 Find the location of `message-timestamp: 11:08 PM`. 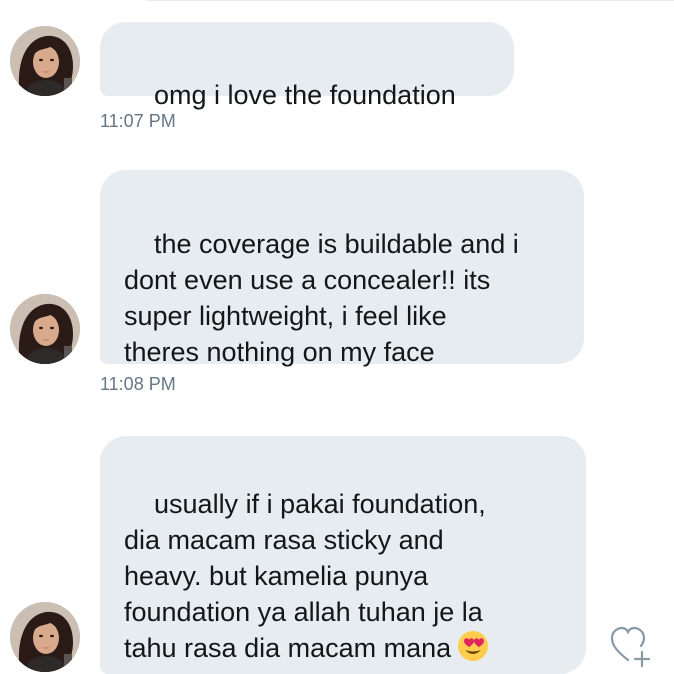

message-timestamp: 11:08 PM is located at coordinates (138, 384).